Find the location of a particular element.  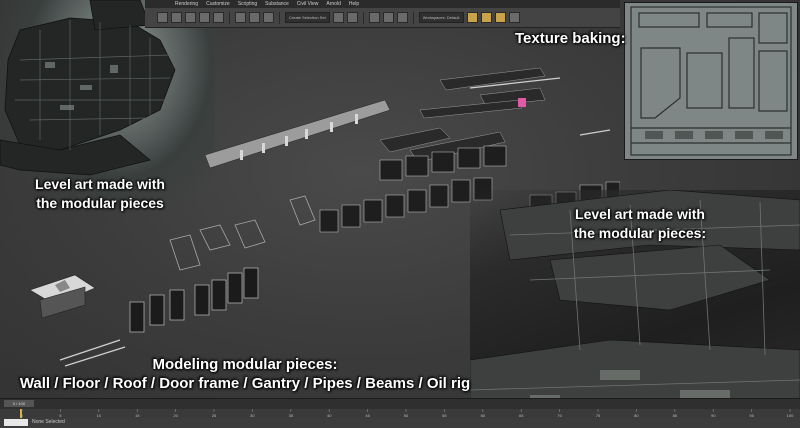

rotate-icon is located at coordinates (204, 17).